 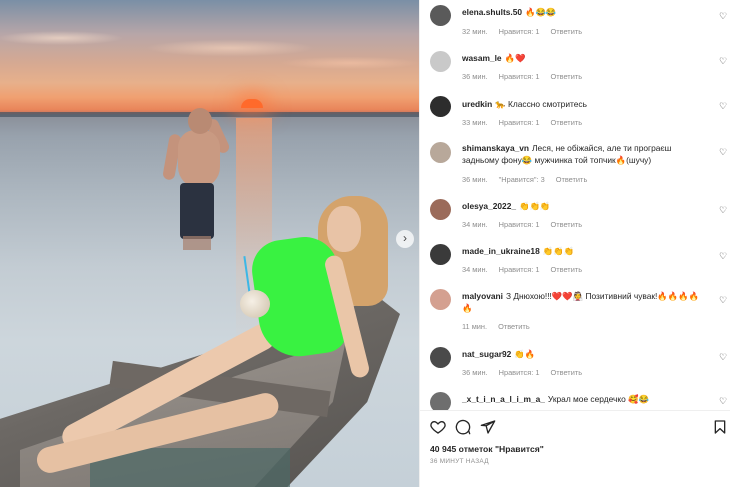 What do you see at coordinates (463, 427) in the screenshot?
I see `comment-icon` at bounding box center [463, 427].